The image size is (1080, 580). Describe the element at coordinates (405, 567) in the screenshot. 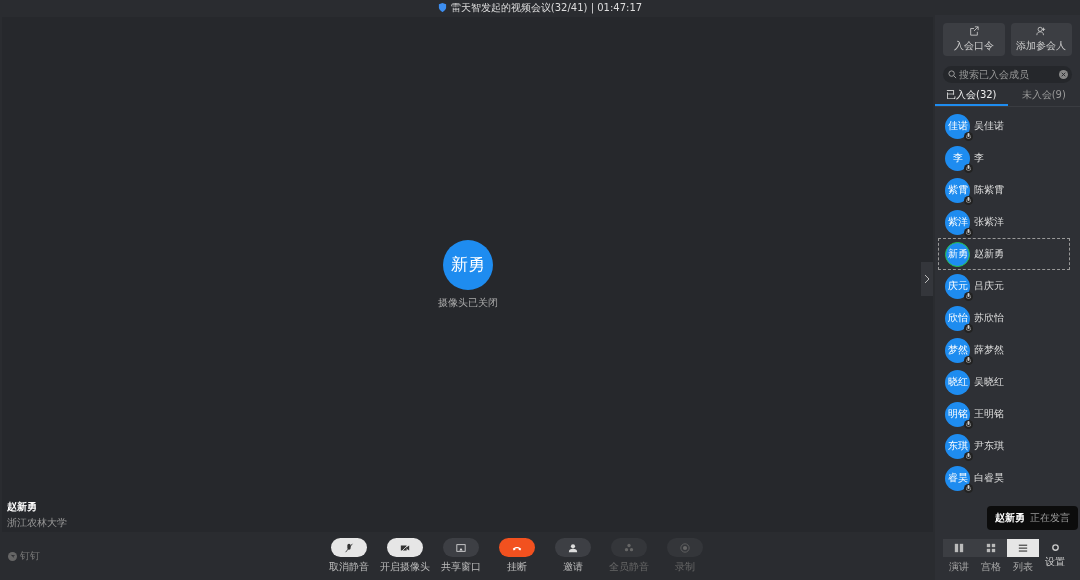

I see `toolbar-label: 开启摄像头` at that location.